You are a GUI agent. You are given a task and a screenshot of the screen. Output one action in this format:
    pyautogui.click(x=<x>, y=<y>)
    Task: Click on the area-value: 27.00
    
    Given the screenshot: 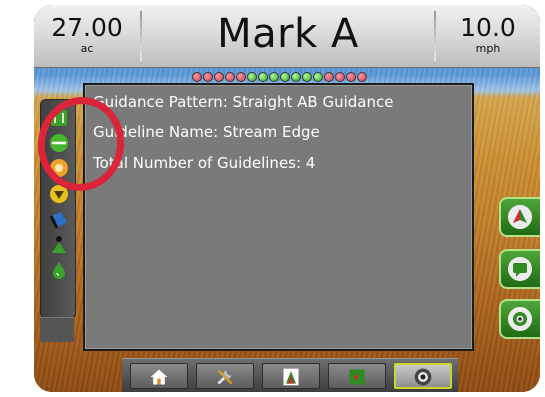 What is the action you would take?
    pyautogui.click(x=87, y=27)
    